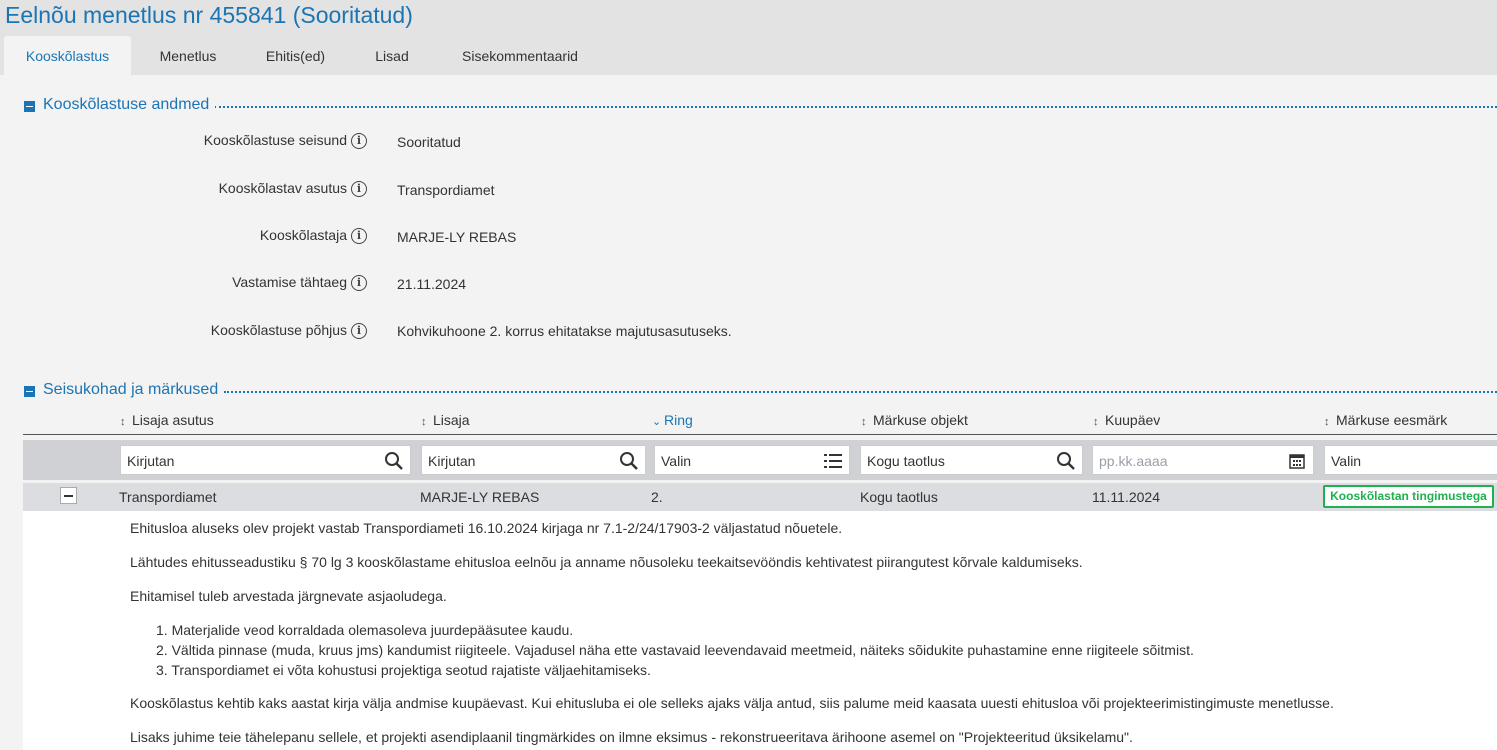  What do you see at coordinates (303, 235) in the screenshot?
I see `field-label-coordinator: Kooskõlastaja` at bounding box center [303, 235].